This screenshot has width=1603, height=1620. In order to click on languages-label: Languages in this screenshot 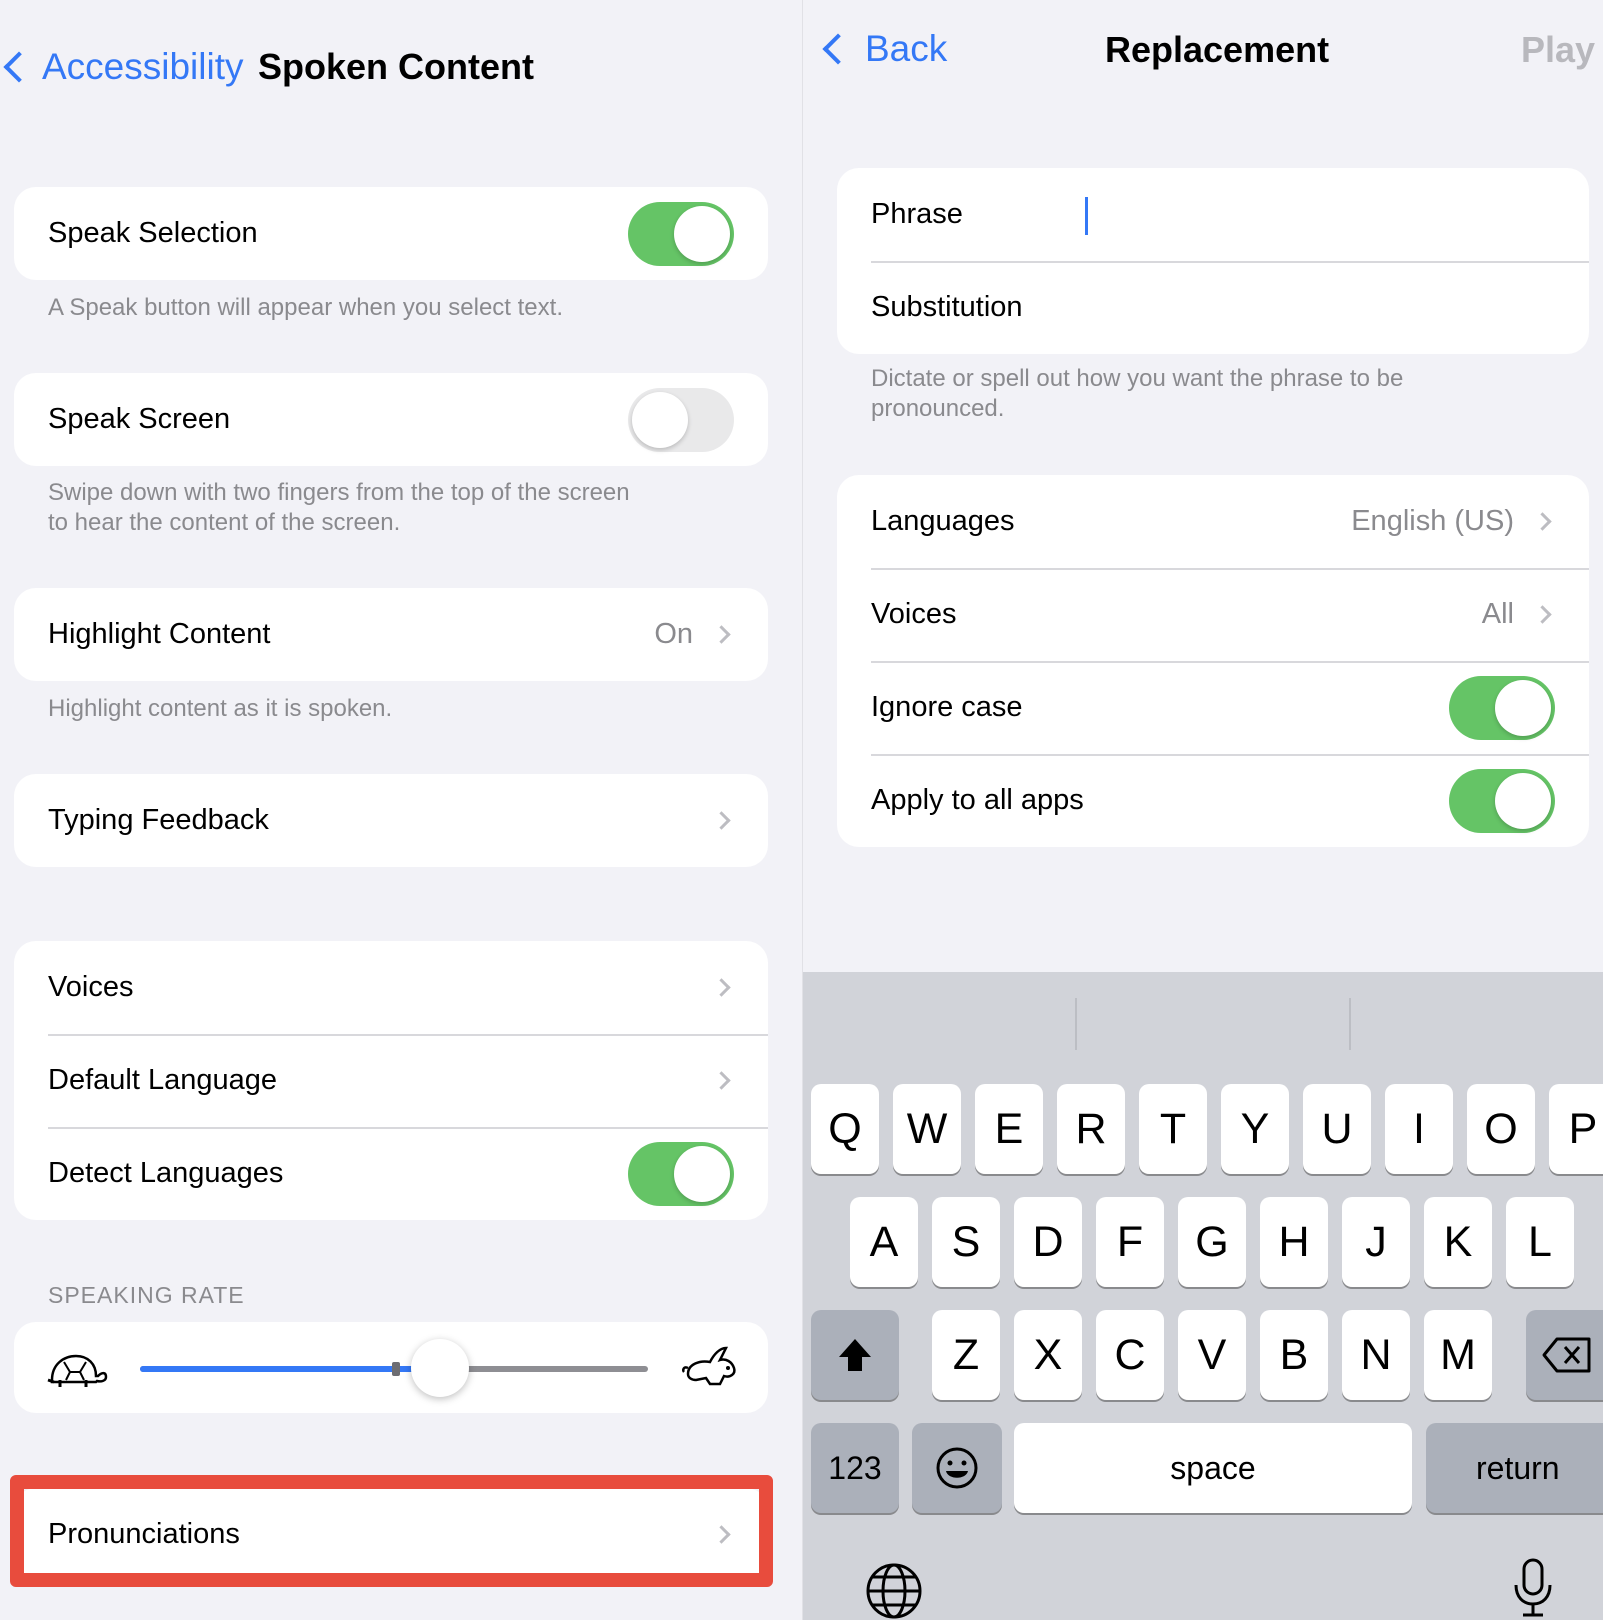, I will do `click(943, 521)`.